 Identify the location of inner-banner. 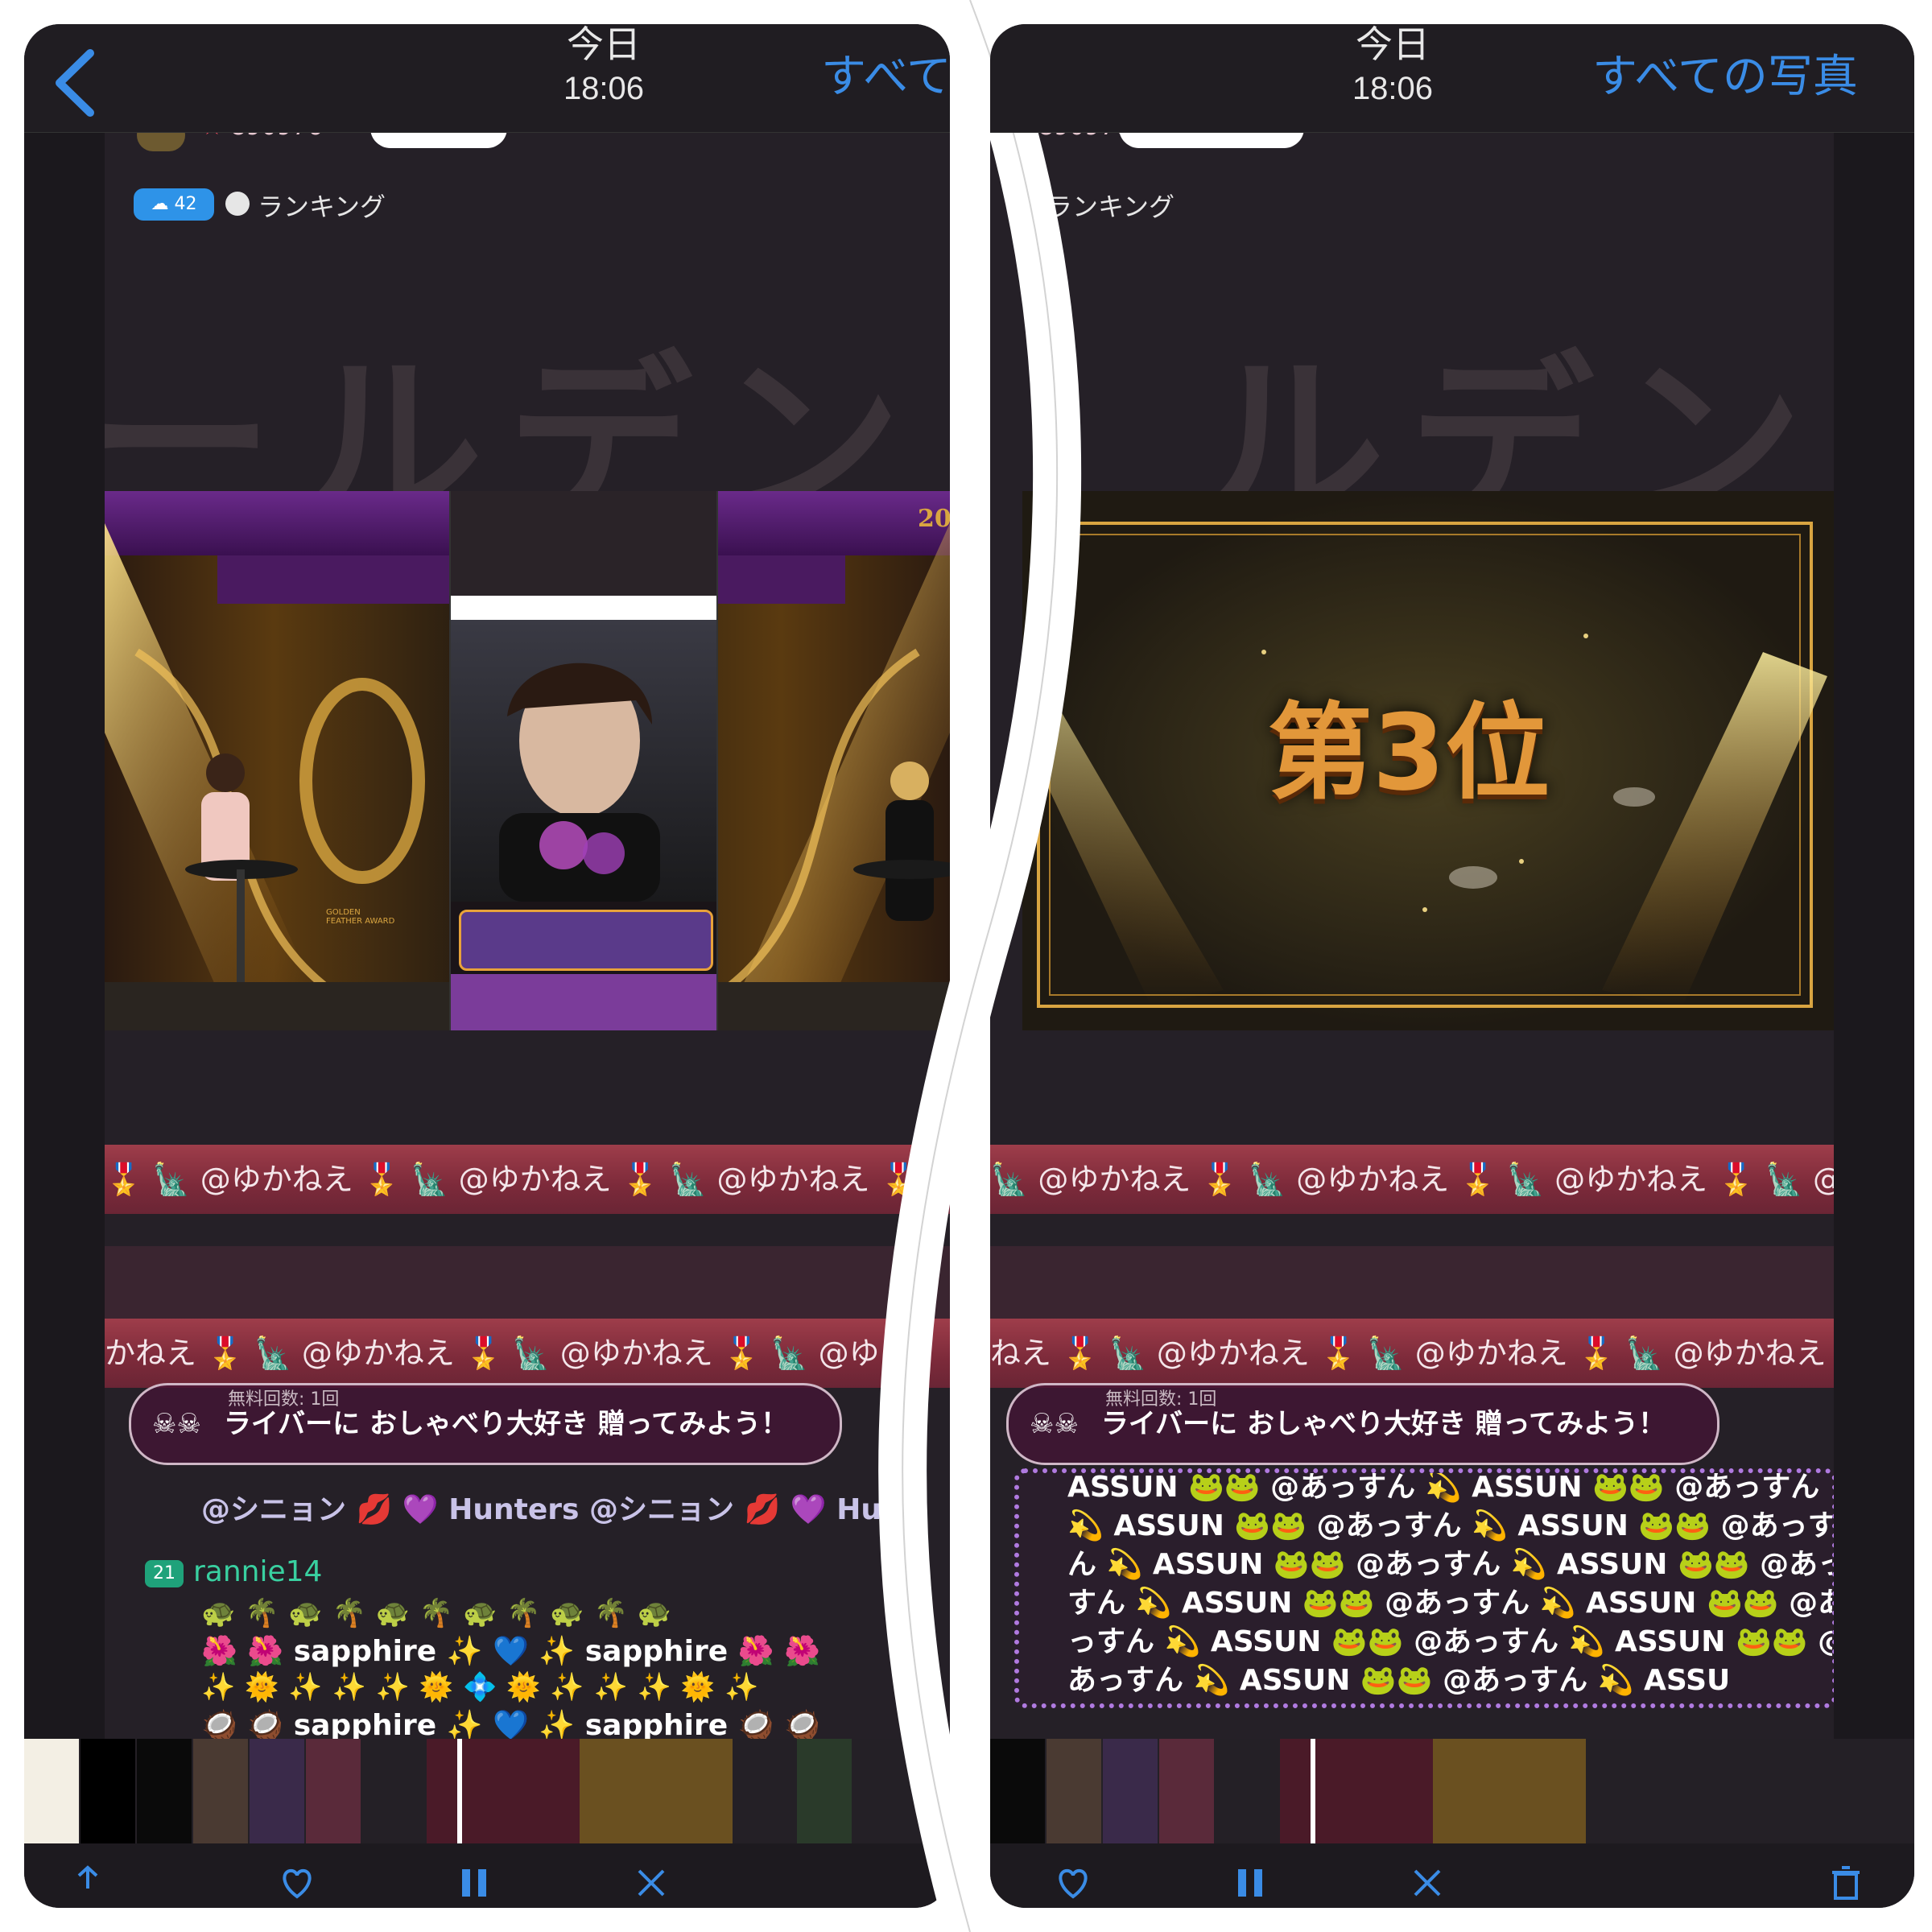
(583, 608).